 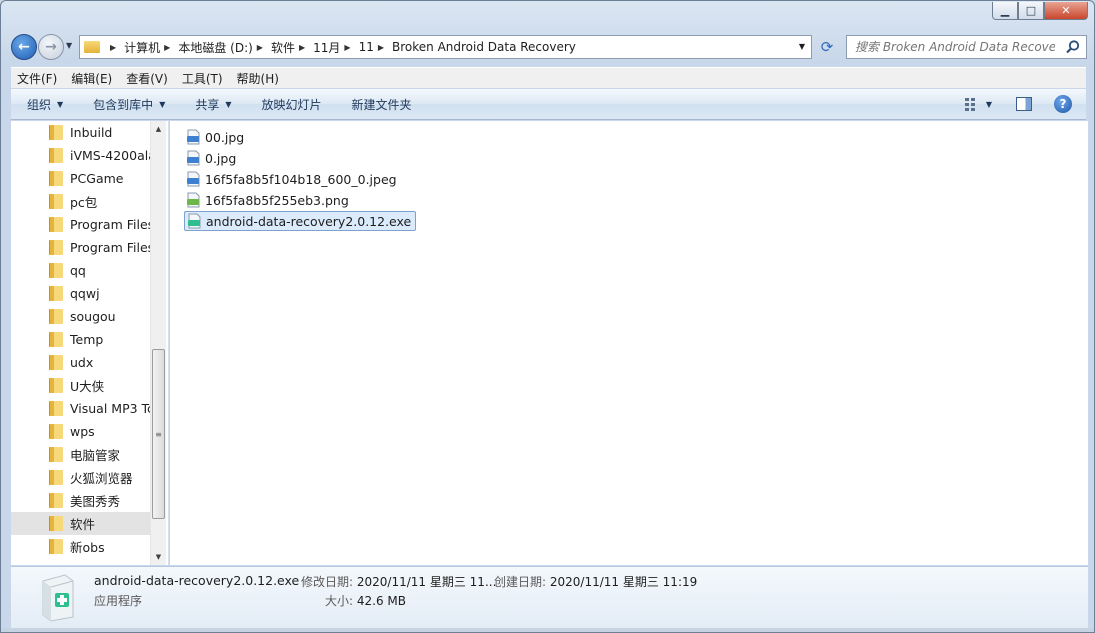 What do you see at coordinates (989, 104) in the screenshot?
I see `view-options-caret: ▼` at bounding box center [989, 104].